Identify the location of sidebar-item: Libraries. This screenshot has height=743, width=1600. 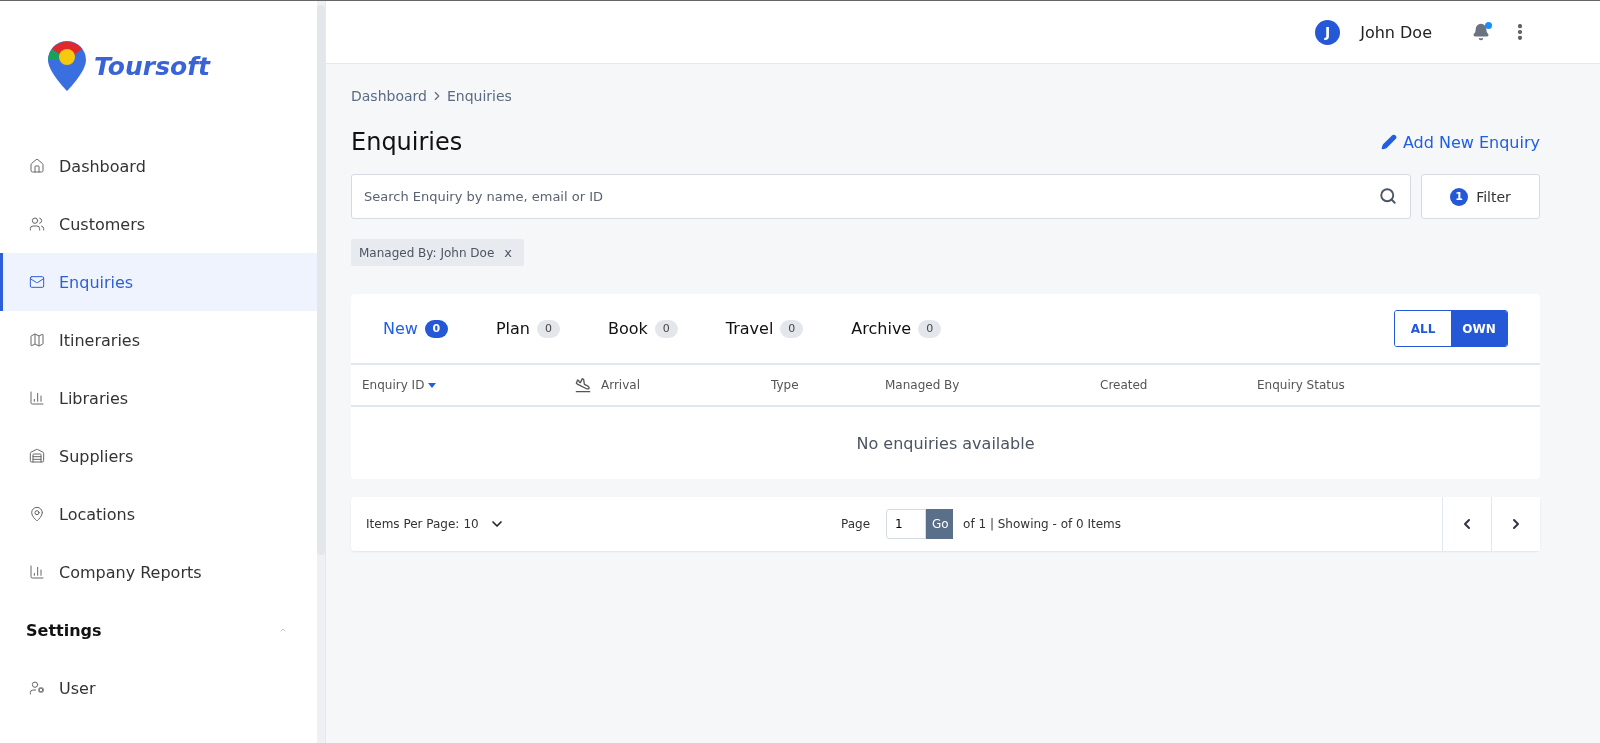
(158, 398).